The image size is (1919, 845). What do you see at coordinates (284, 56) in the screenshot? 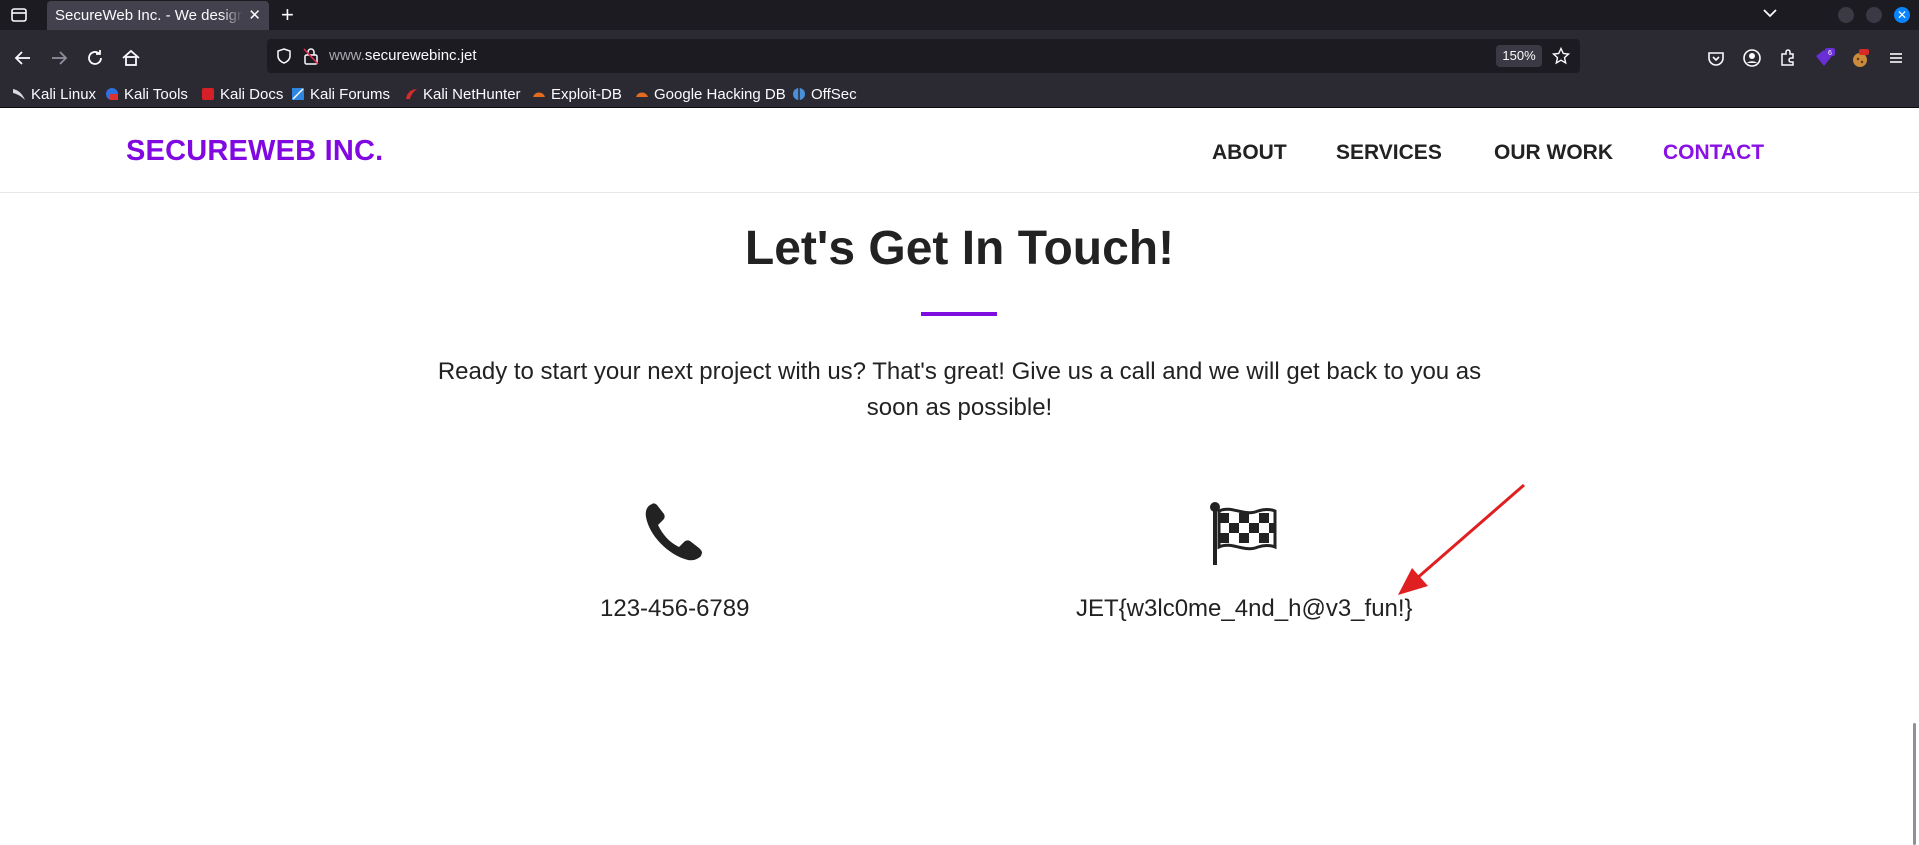
I see `shield-icon` at bounding box center [284, 56].